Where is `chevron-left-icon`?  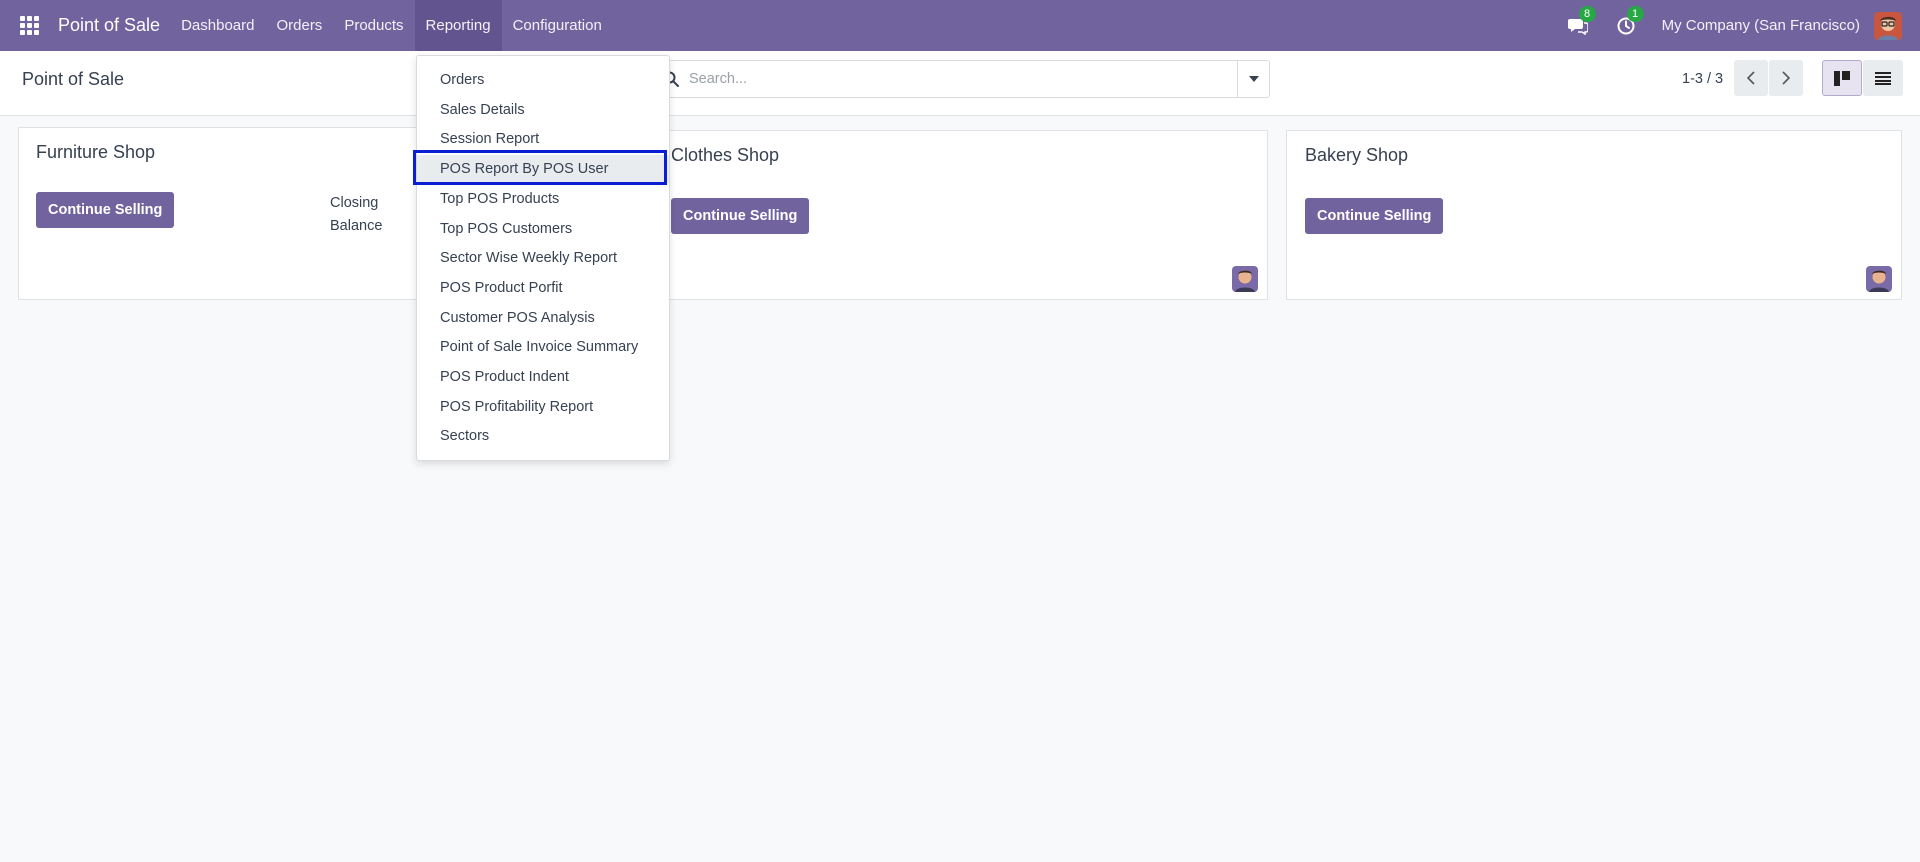
chevron-left-icon is located at coordinates (1751, 78).